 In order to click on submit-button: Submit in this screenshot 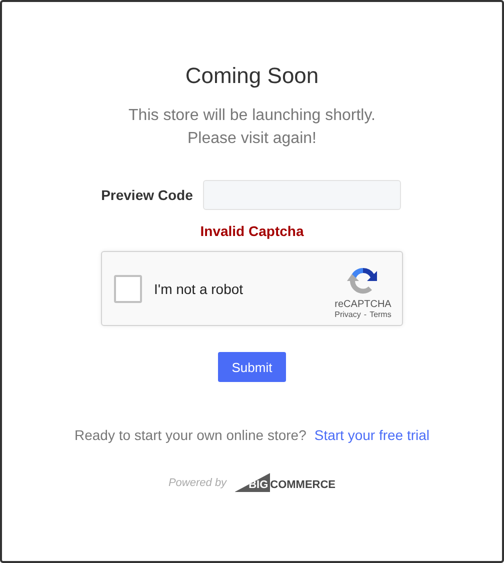, I will do `click(252, 367)`.